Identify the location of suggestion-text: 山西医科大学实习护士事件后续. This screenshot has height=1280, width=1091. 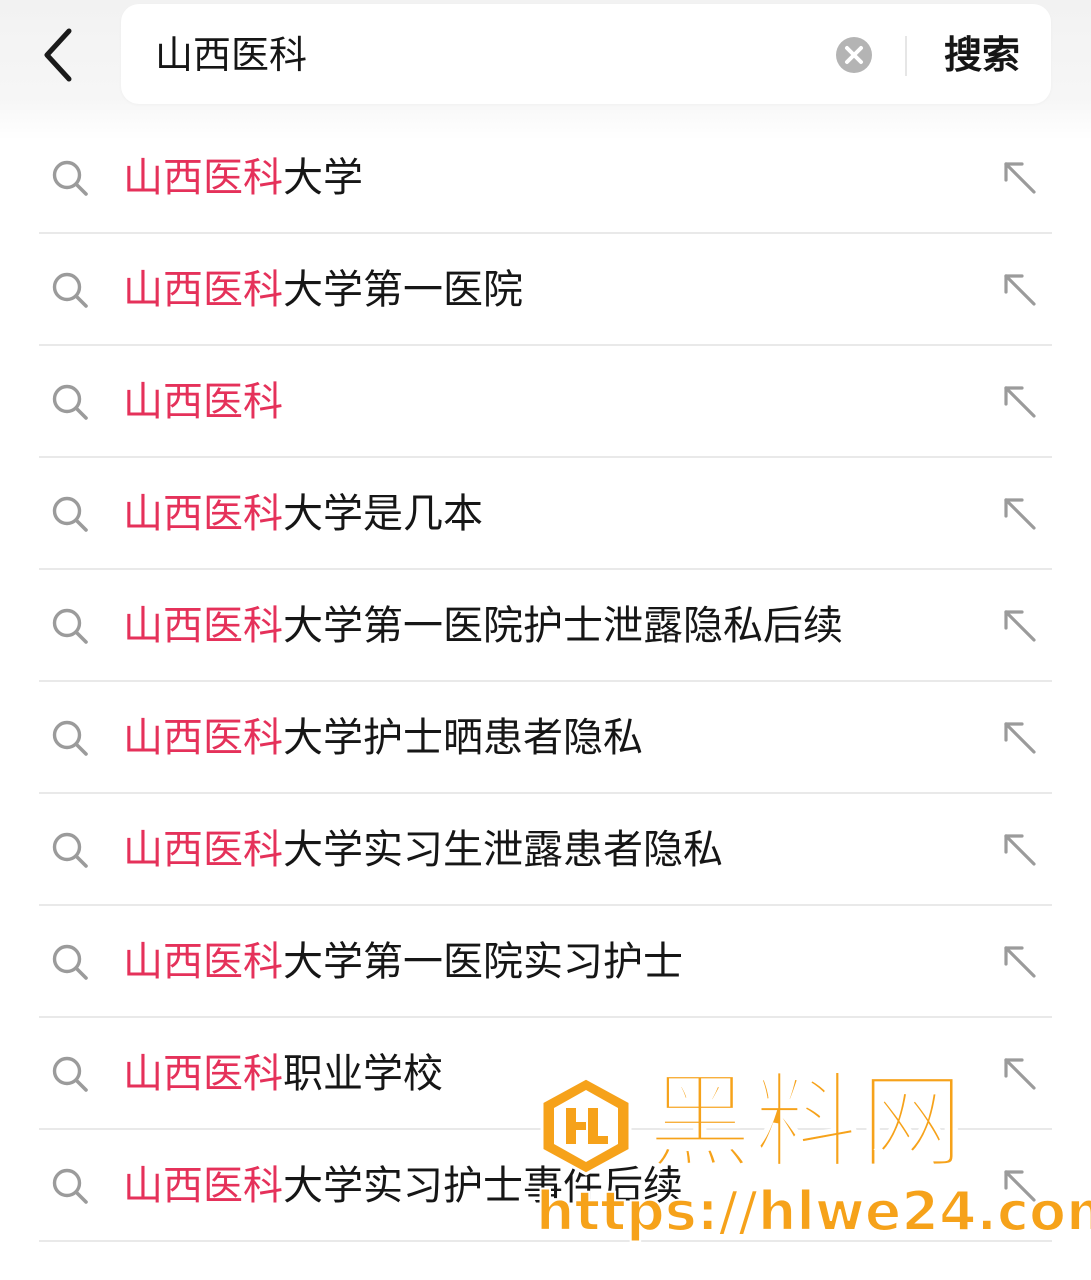
(403, 1186).